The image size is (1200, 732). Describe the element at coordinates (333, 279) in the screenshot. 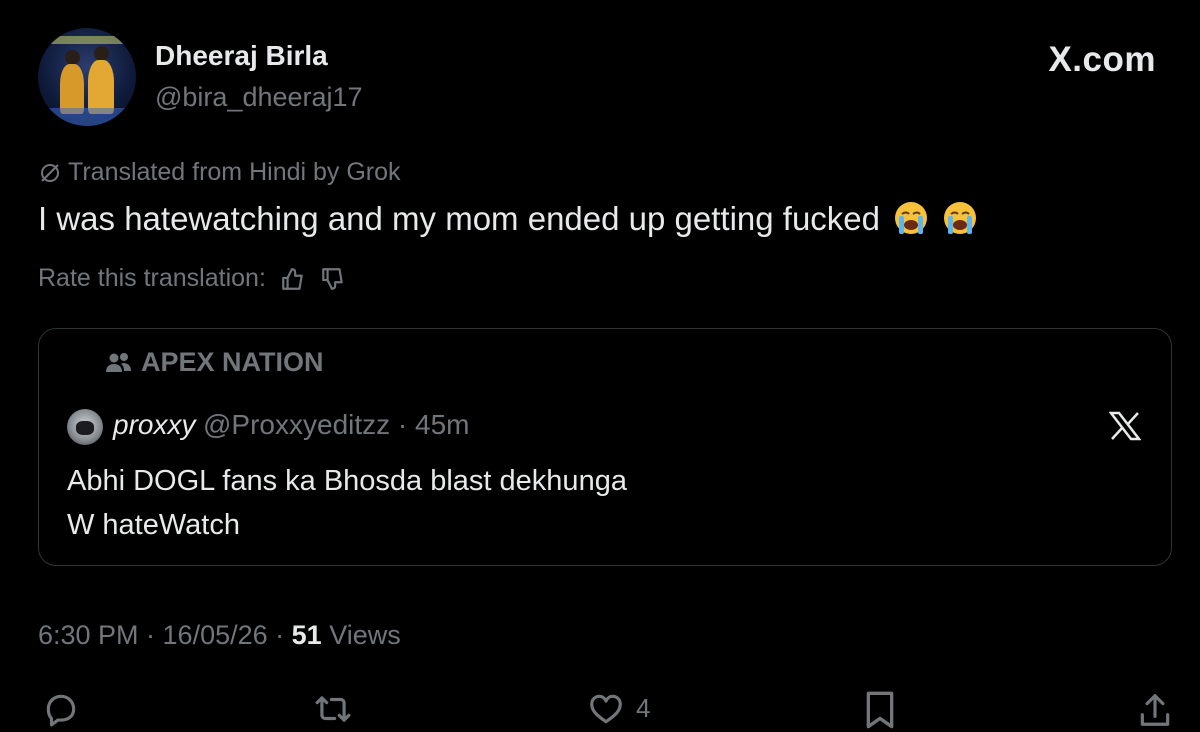

I see `thumbs-down-icon` at that location.